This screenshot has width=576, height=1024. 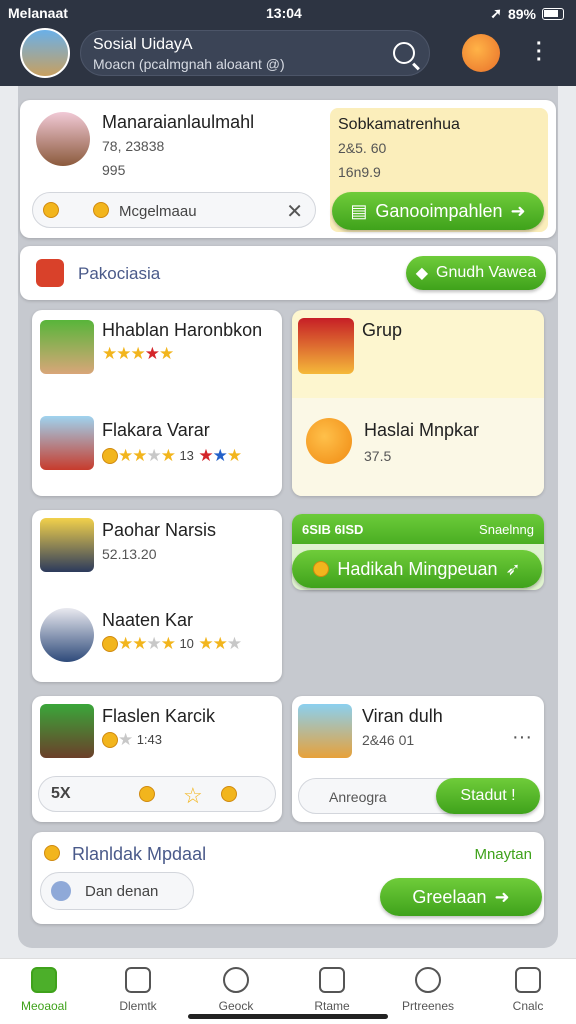 I want to click on gift-card: 6SIB 6ISD Snaelnng Hadikah Mingpeuan ➶, so click(x=418, y=552).